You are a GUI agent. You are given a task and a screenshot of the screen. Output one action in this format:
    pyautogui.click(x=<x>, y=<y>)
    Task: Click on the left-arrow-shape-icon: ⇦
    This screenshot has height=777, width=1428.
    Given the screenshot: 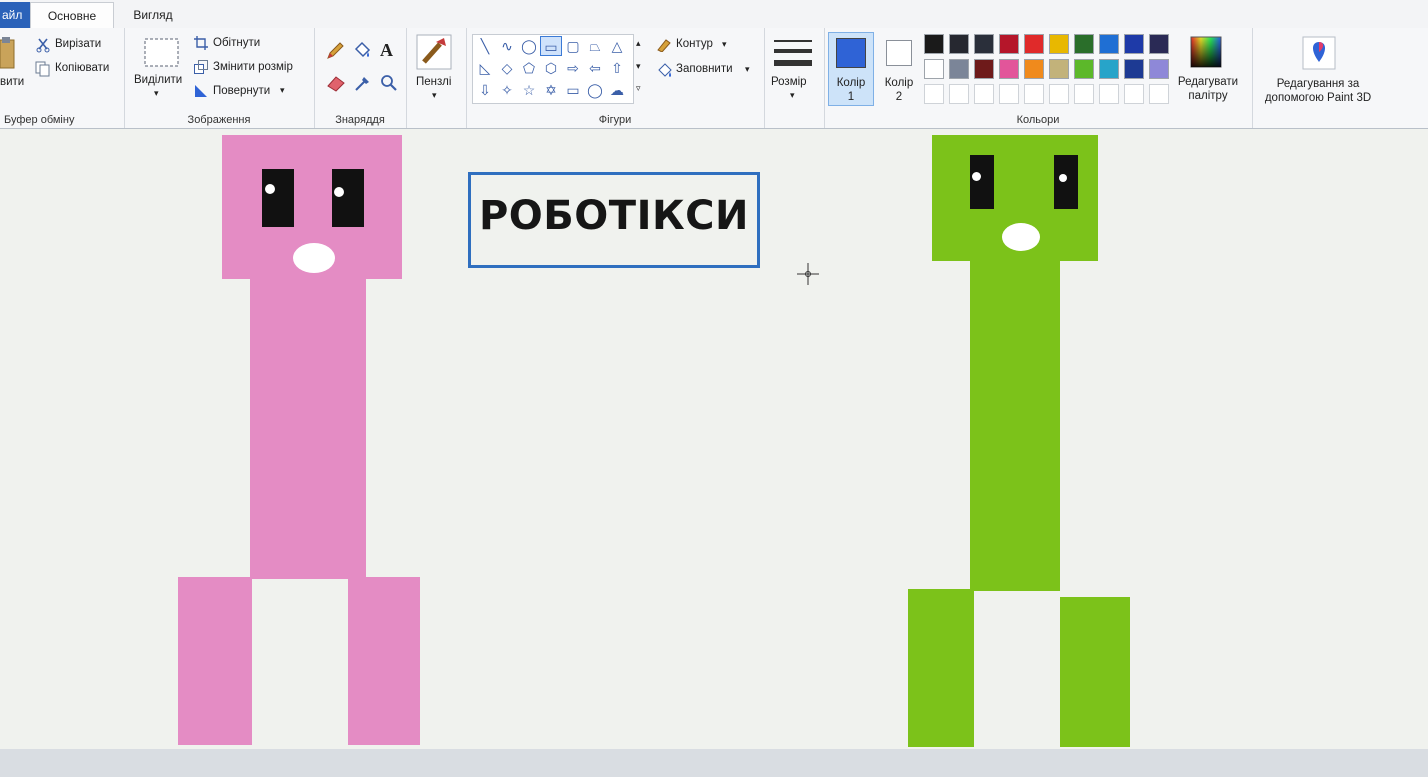 What is the action you would take?
    pyautogui.click(x=595, y=68)
    